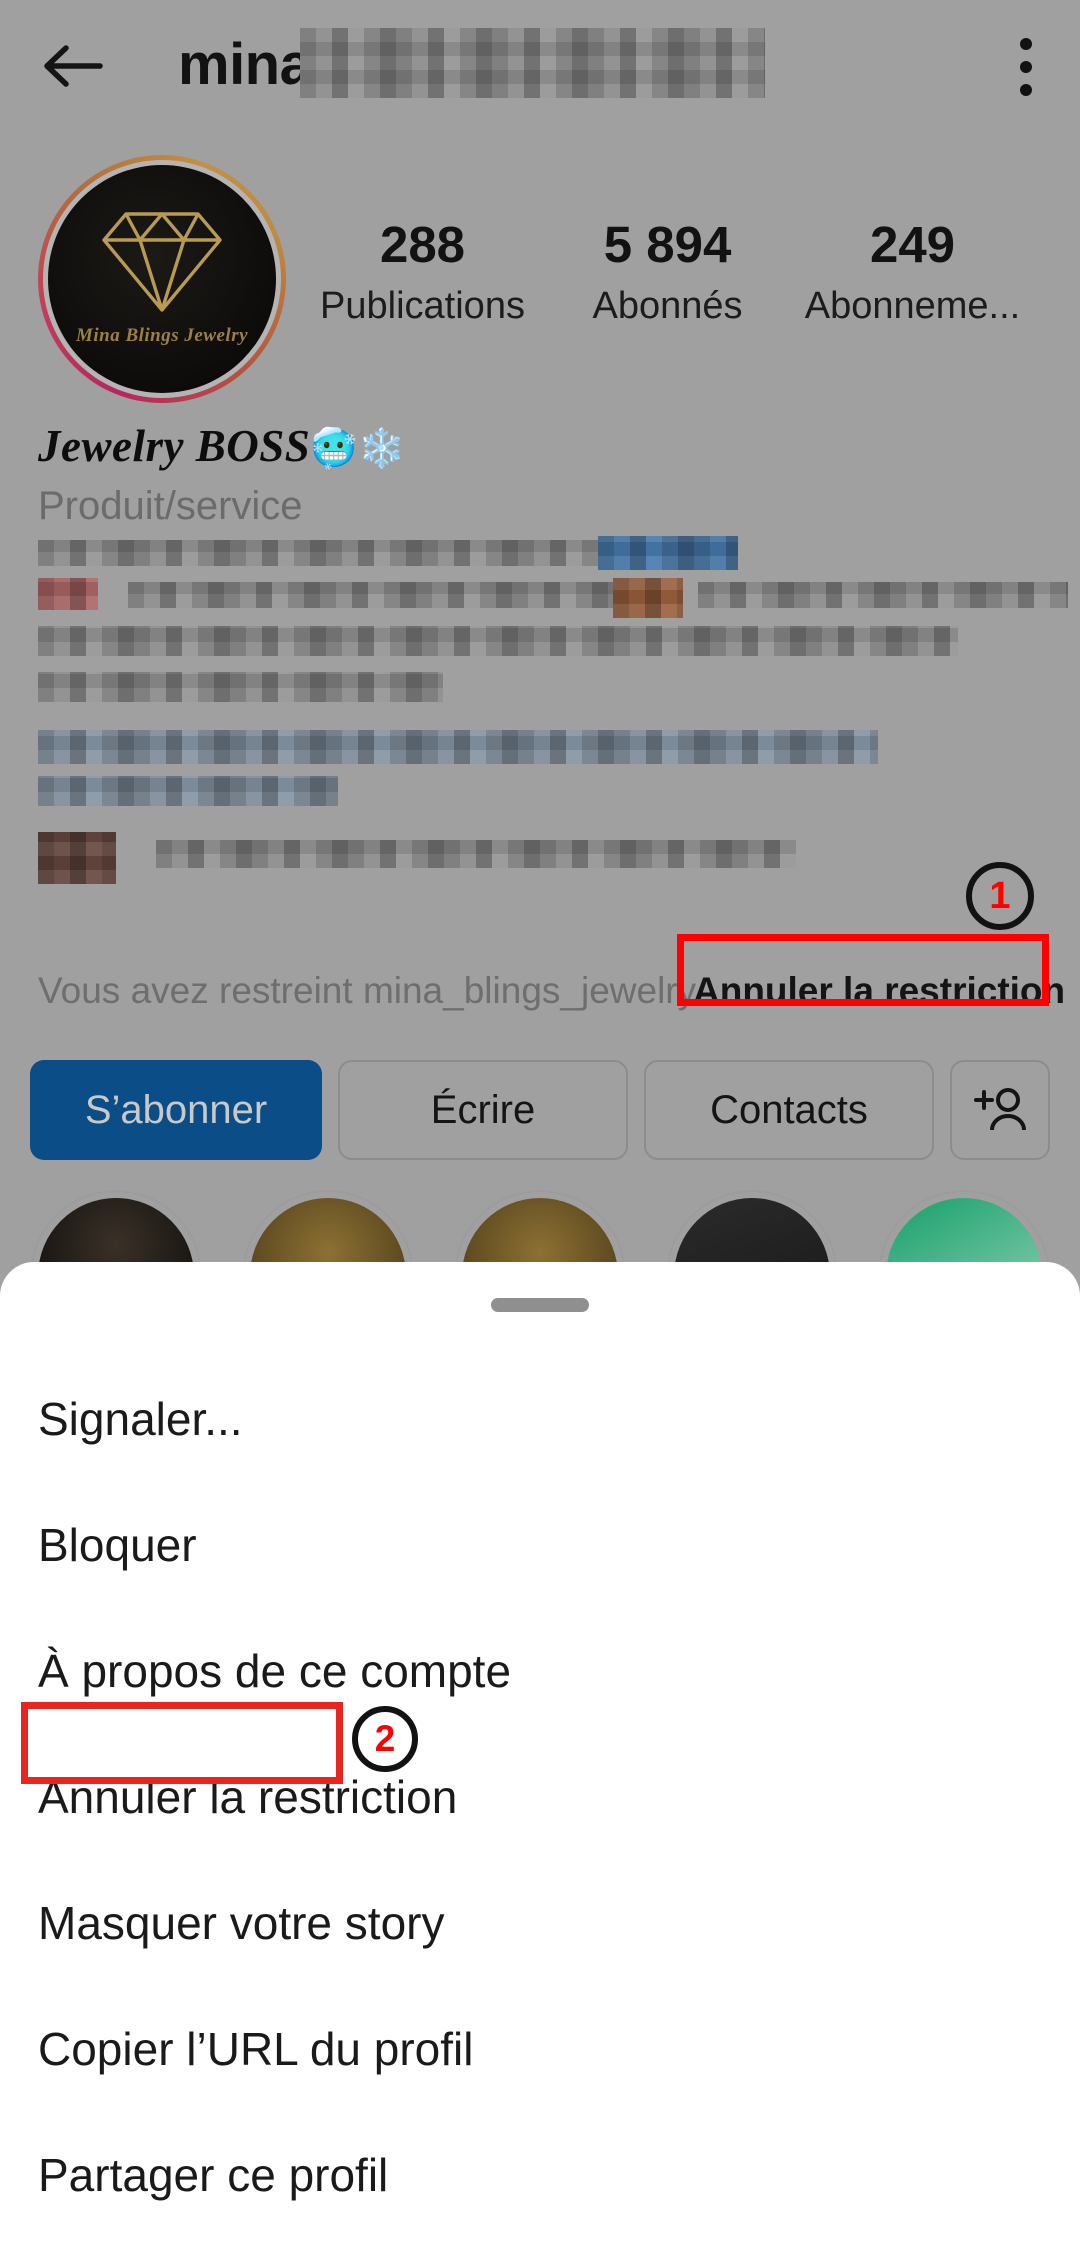  I want to click on menu-item-block: Bloquer, so click(540, 1545).